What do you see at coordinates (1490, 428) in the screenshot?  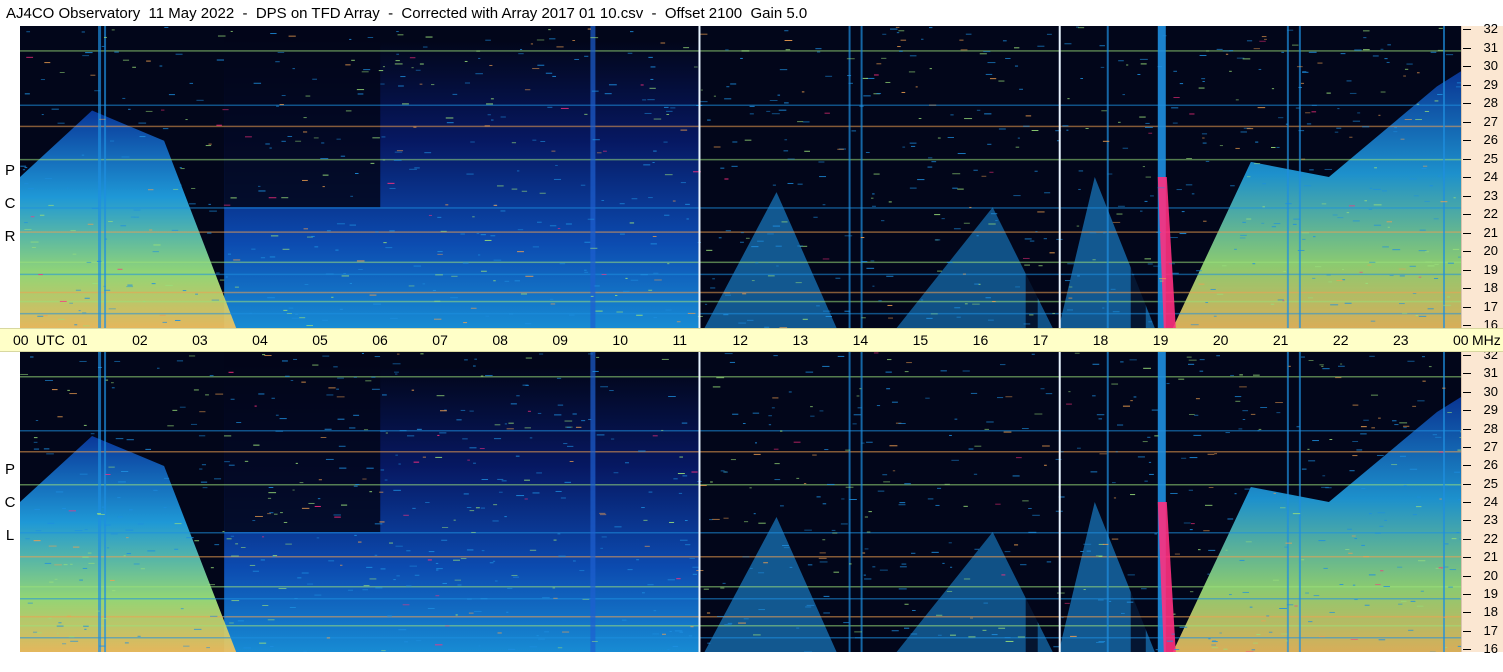 I see `freq-tick-label: 28` at bounding box center [1490, 428].